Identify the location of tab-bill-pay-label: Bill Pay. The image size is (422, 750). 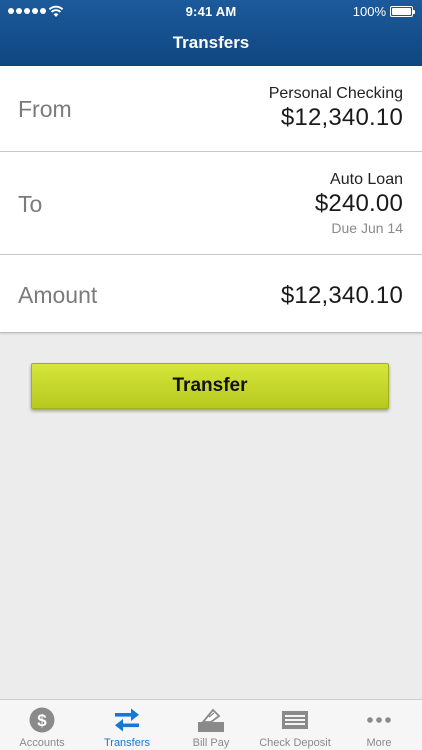
(211, 743).